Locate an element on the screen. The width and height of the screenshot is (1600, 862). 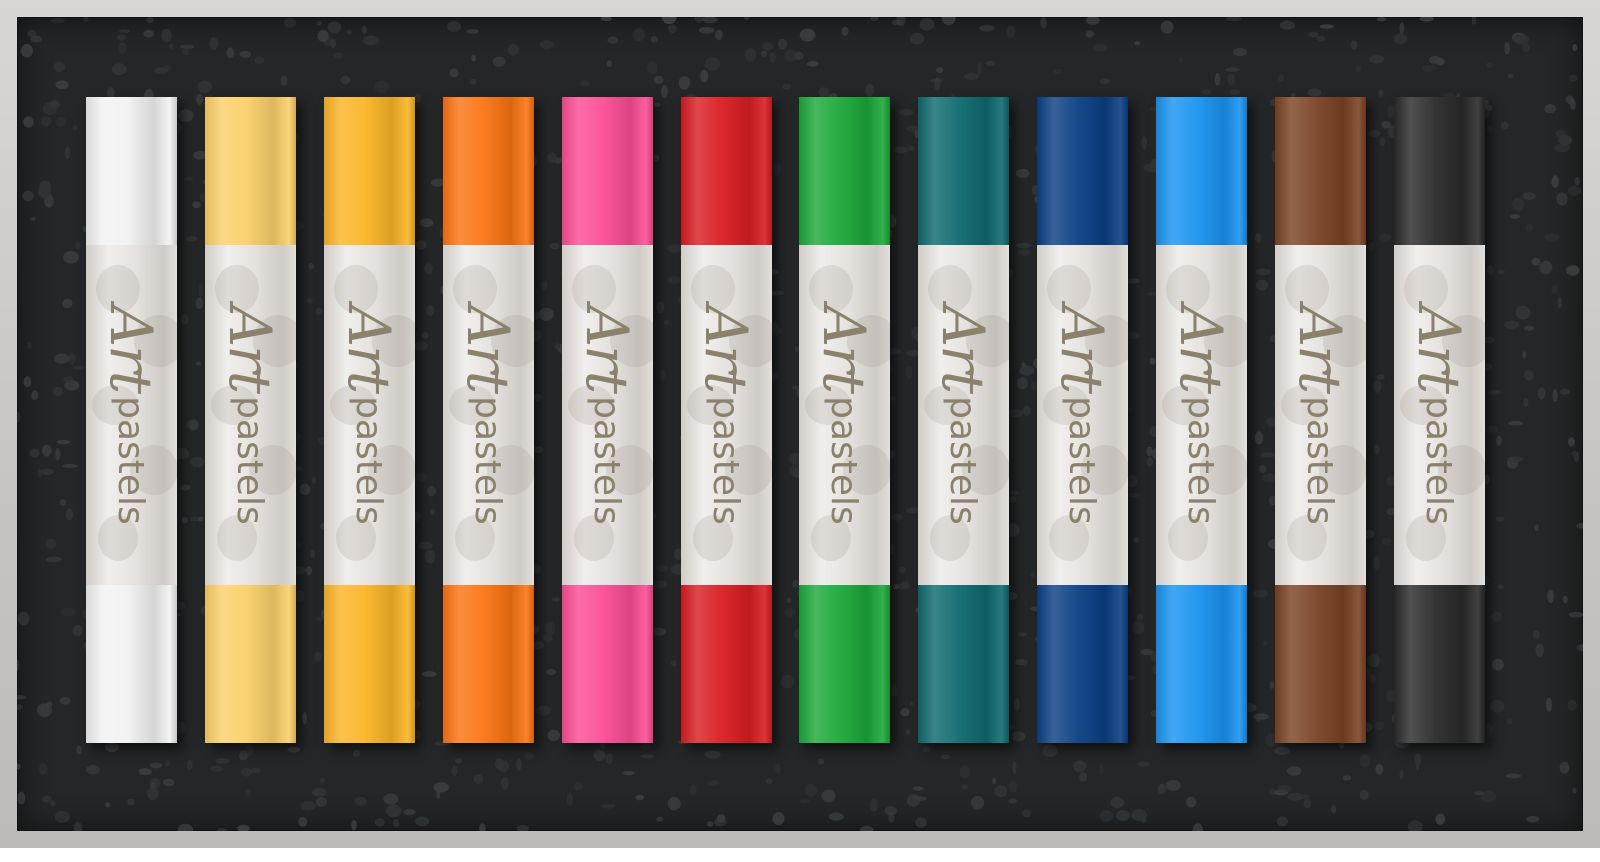
green-pastel-stick: Art pastels is located at coordinates (844, 420).